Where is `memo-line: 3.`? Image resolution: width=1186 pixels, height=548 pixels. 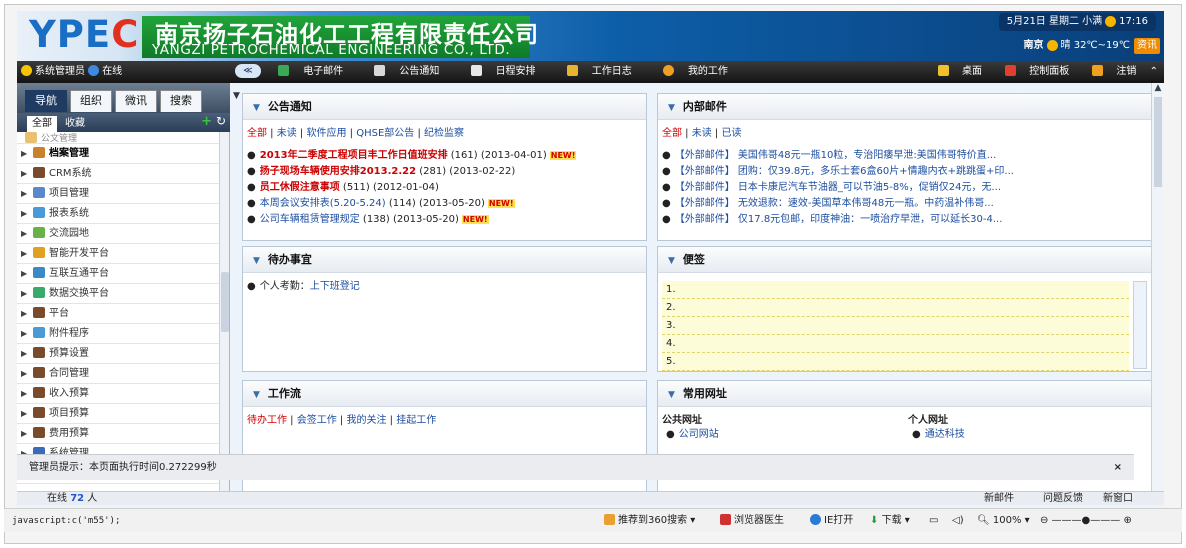
memo-line: 3. is located at coordinates (895, 326).